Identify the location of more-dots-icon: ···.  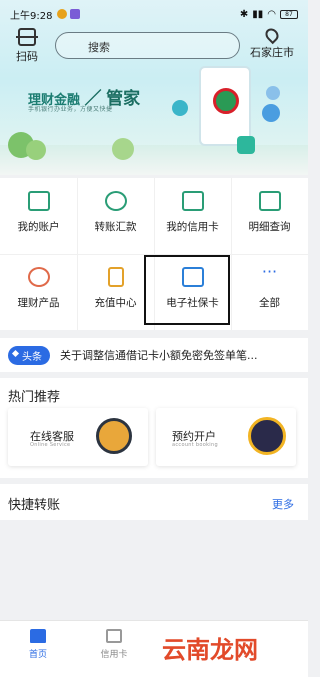
(269, 271).